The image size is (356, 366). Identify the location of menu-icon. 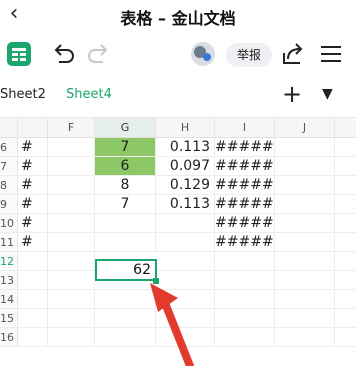
(331, 54).